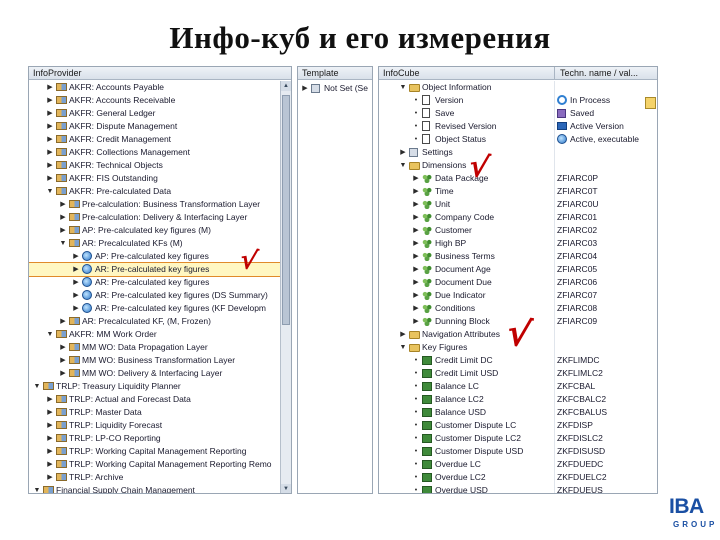 This screenshot has height=540, width=720. What do you see at coordinates (286, 488) in the screenshot?
I see `scroll-down-icon: ▼` at bounding box center [286, 488].